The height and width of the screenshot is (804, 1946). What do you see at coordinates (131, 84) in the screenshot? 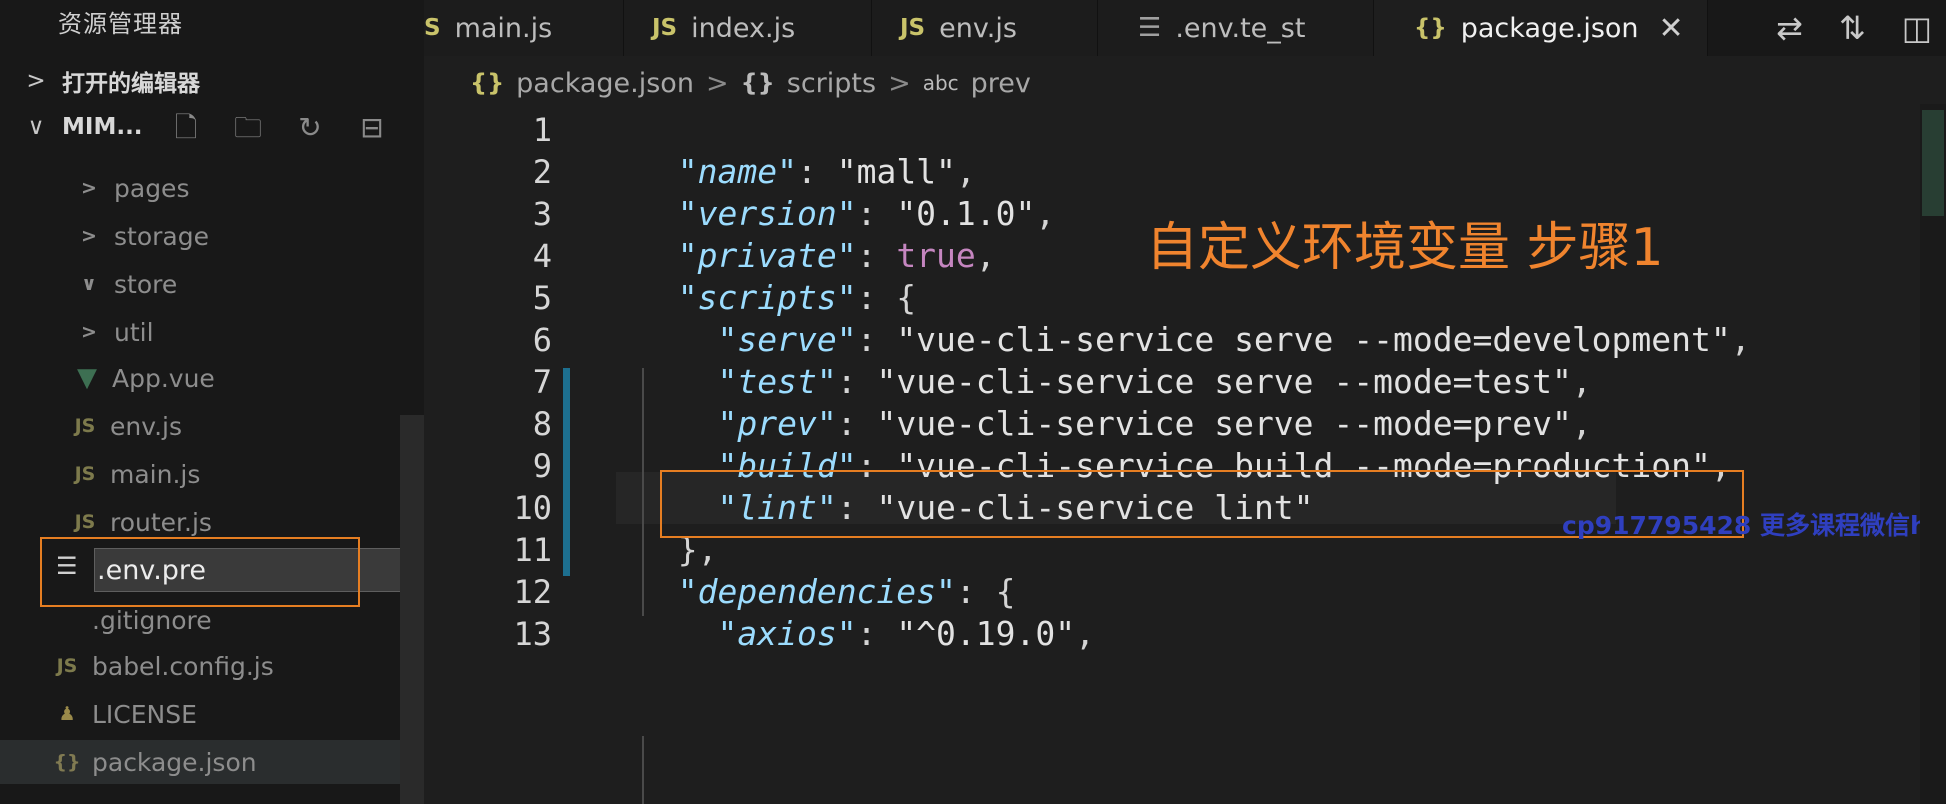
I see `open-editors-label: 打开的编辑器` at bounding box center [131, 84].